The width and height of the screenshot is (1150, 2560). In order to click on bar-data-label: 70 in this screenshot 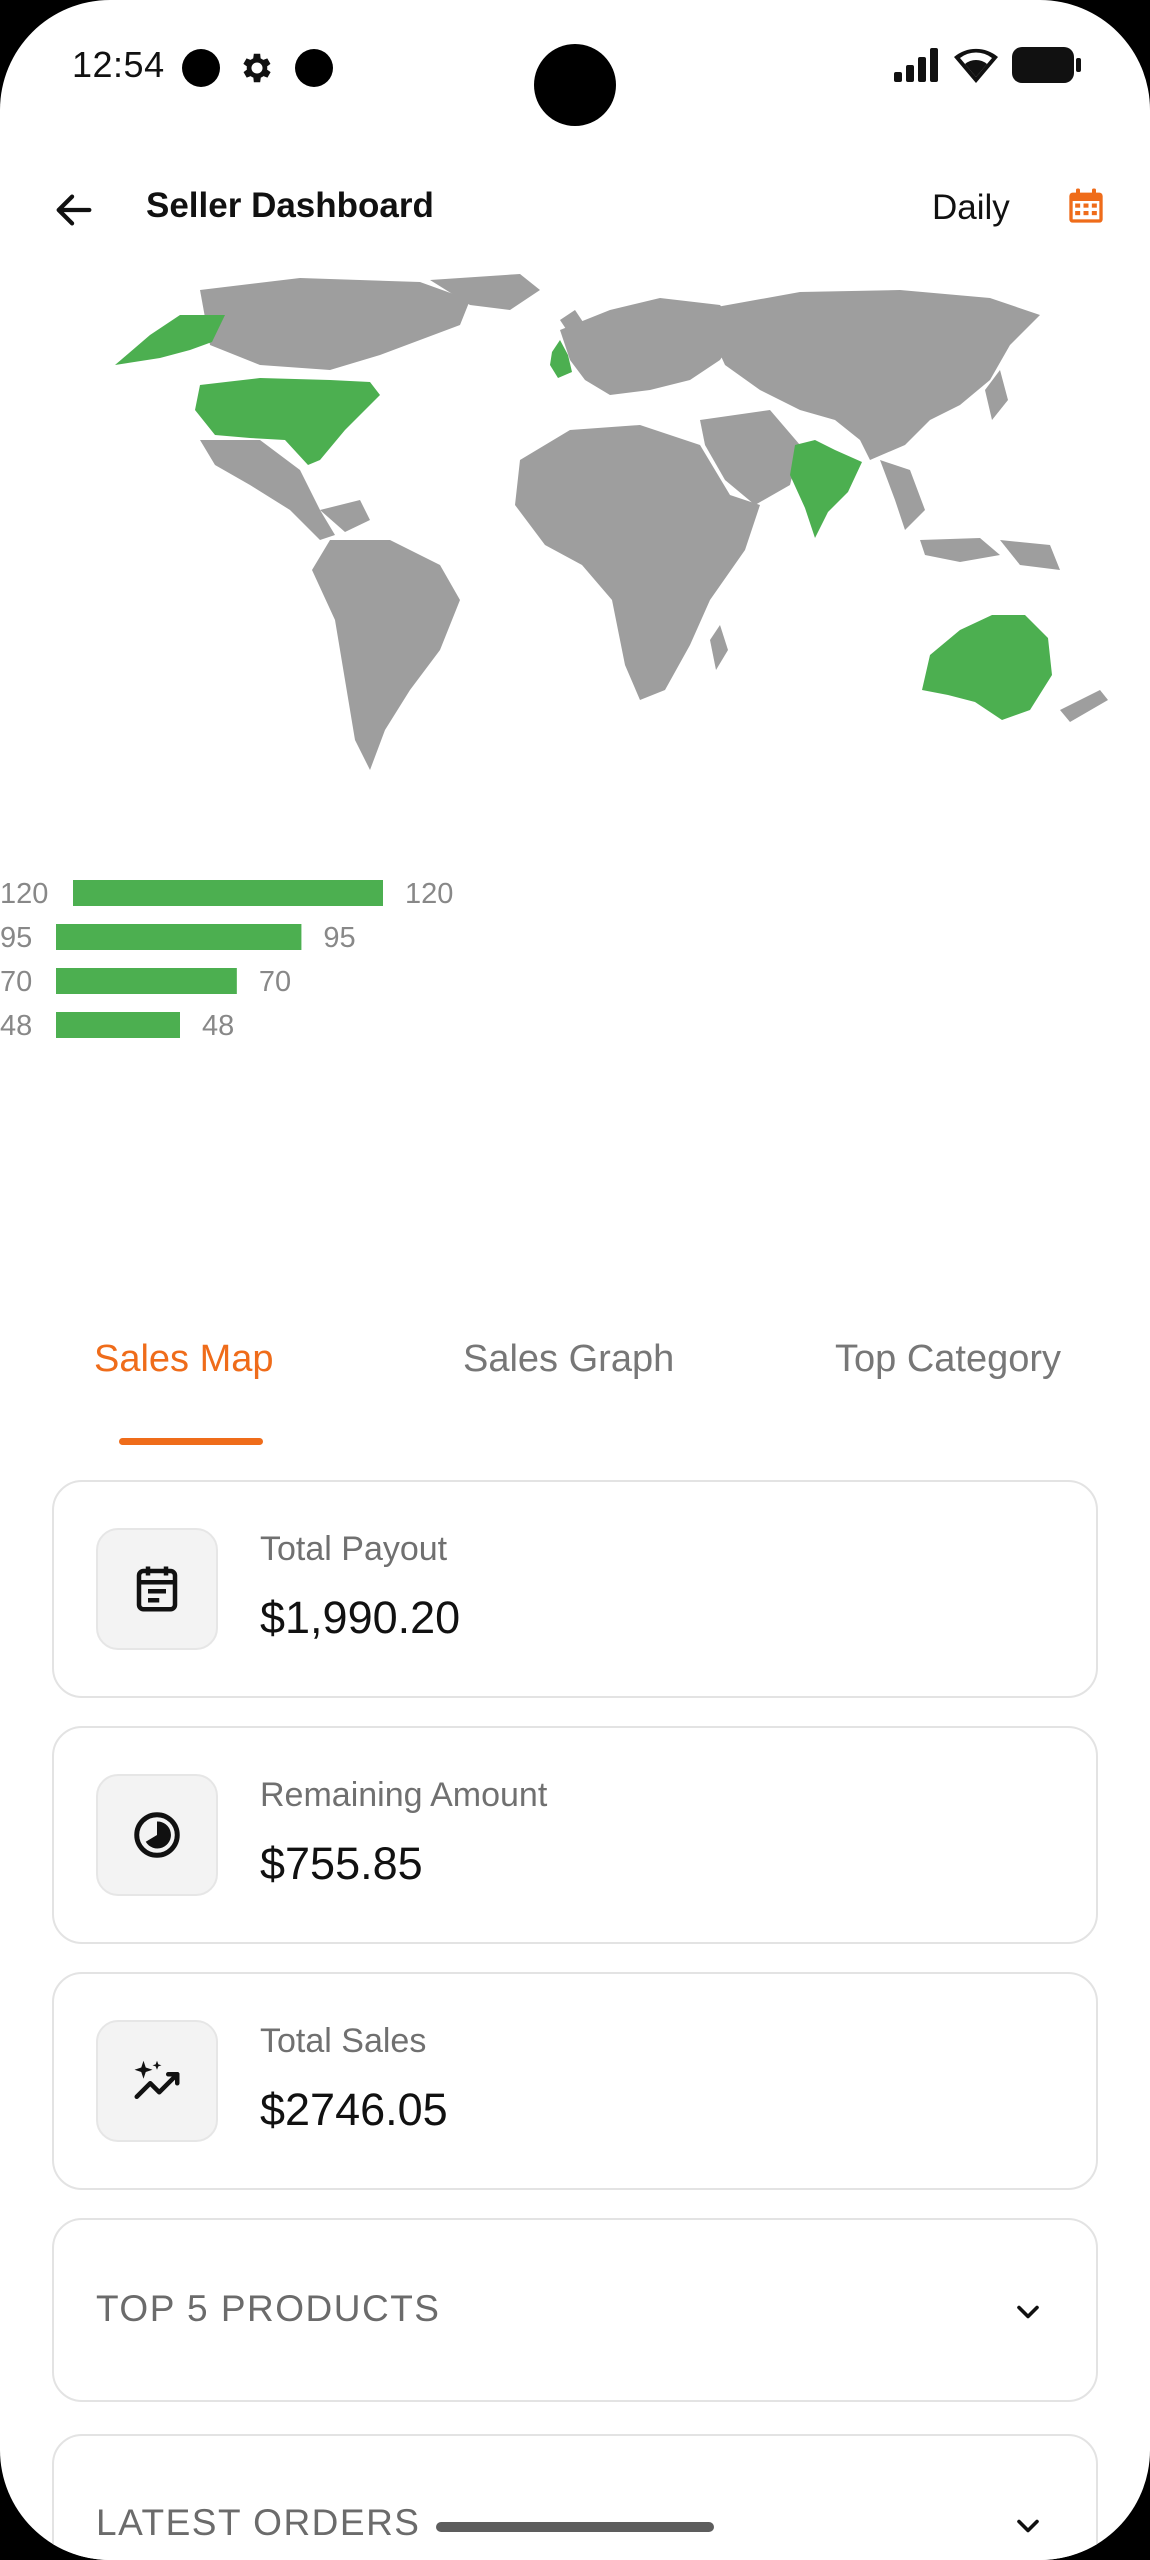, I will do `click(275, 982)`.